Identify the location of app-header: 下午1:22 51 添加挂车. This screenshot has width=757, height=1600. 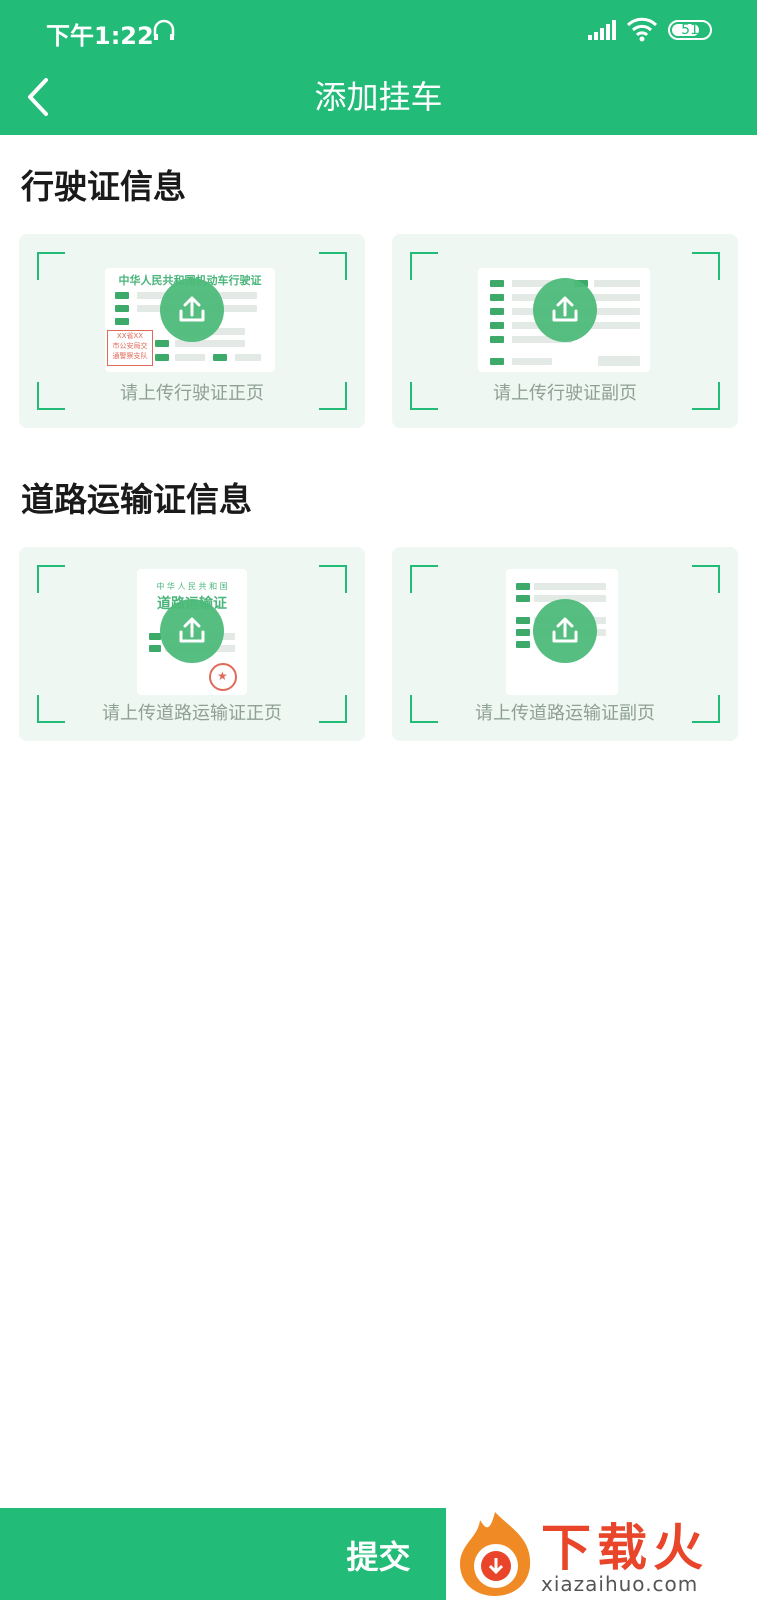
(378, 67).